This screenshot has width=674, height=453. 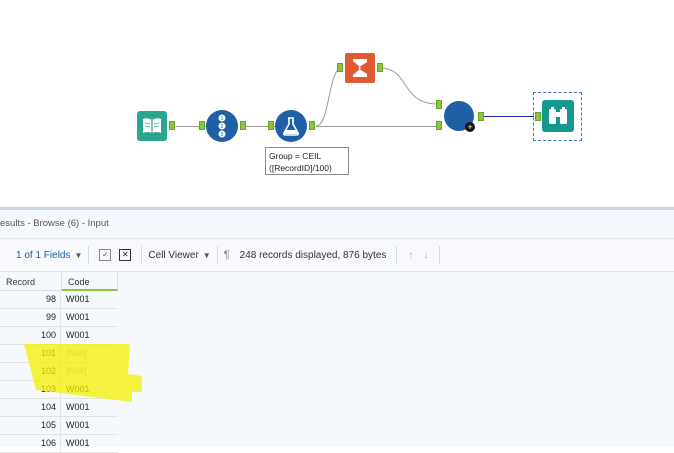 I want to click on record-cell: 100, so click(x=30, y=336).